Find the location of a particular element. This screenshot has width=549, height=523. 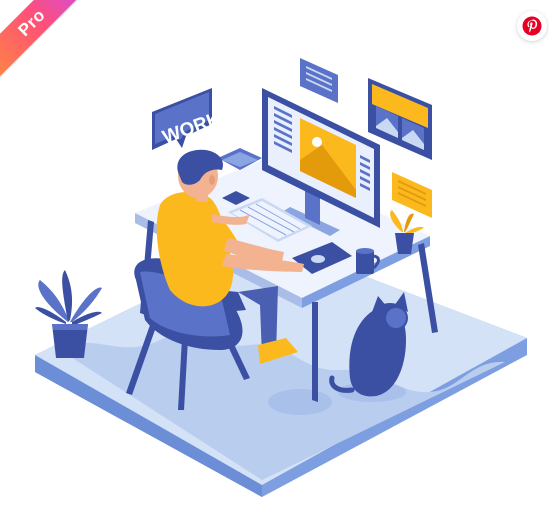

floating-note-card is located at coordinates (412, 195).